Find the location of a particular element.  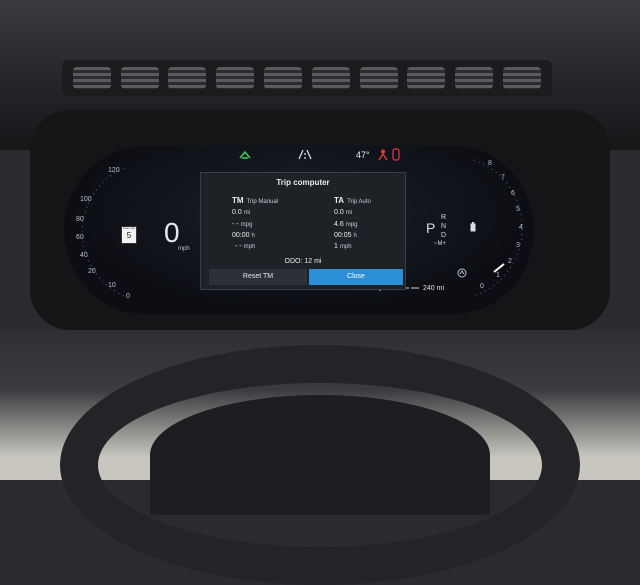

odometer-label: ODO: is located at coordinates (293, 261).